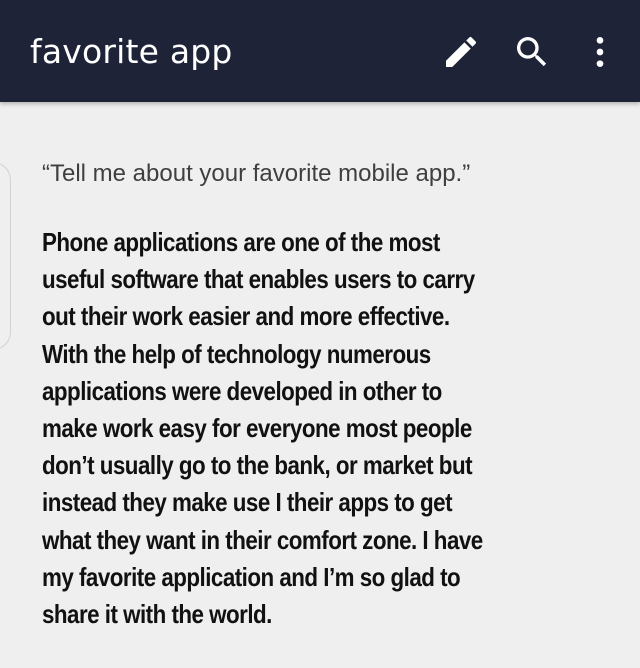 The image size is (640, 668). Describe the element at coordinates (5, 256) in the screenshot. I see `side-drawer-handle` at that location.